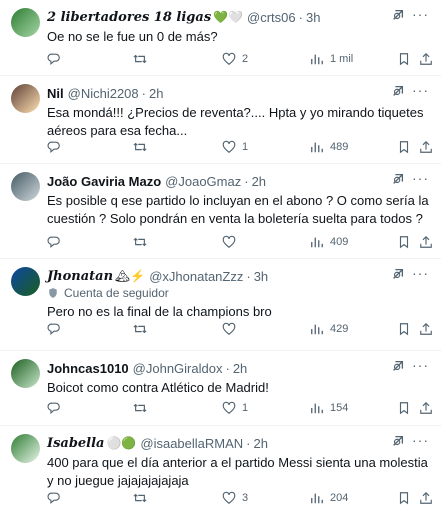 This screenshot has height=516, width=441. I want to click on views-button: 1 mil, so click(331, 59).